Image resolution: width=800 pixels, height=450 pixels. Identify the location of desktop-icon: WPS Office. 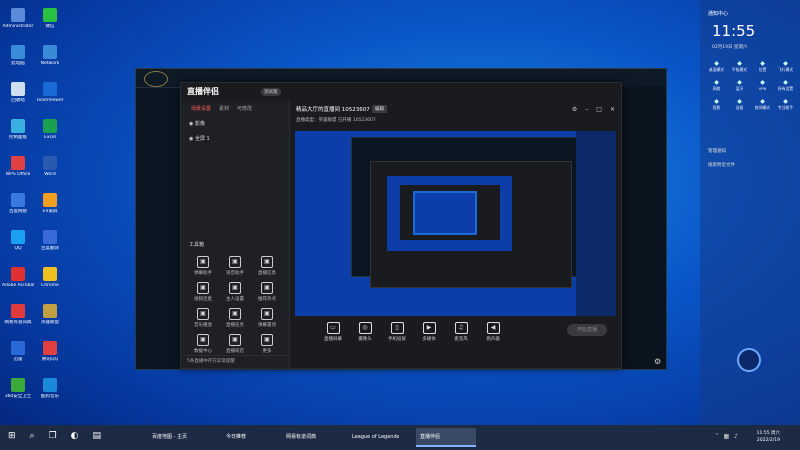
(18, 166).